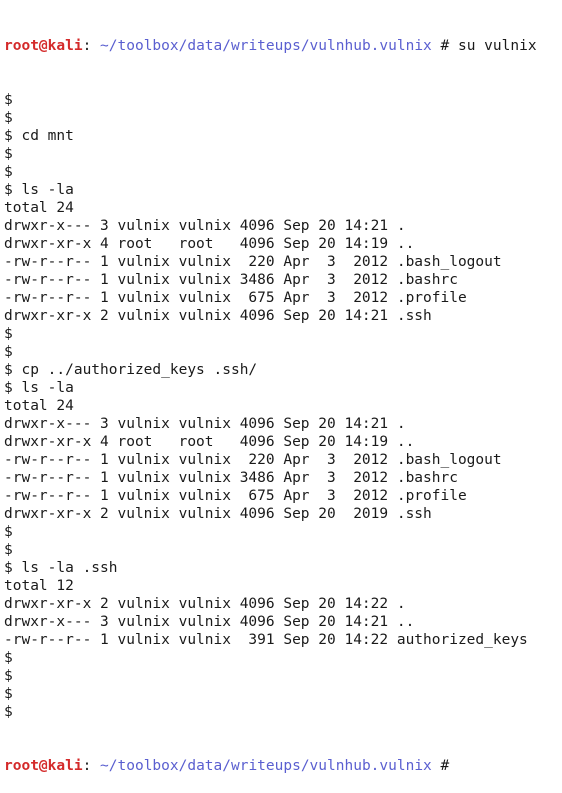 The height and width of the screenshot is (793, 562). Describe the element at coordinates (131, 370) in the screenshot. I see `output-line: $ cp ../authorized_keys .ssh/` at that location.